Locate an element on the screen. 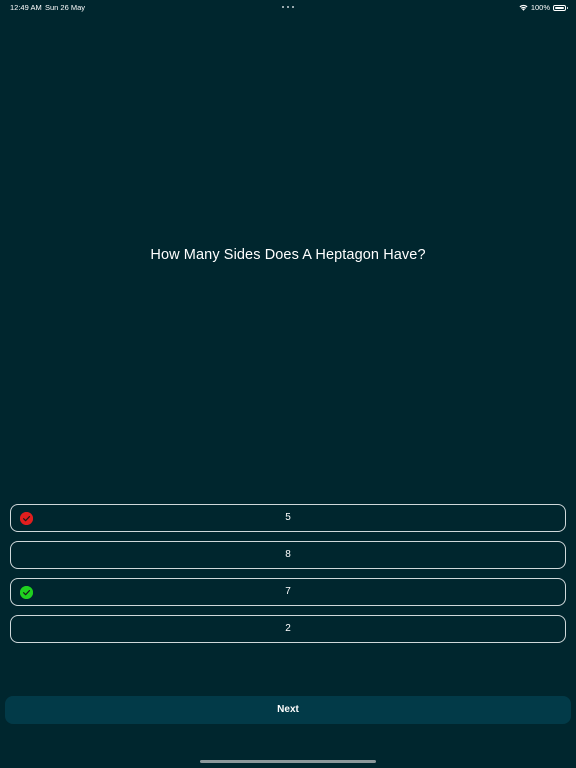 Image resolution: width=576 pixels, height=768 pixels. next-button-label: Next is located at coordinates (288, 709).